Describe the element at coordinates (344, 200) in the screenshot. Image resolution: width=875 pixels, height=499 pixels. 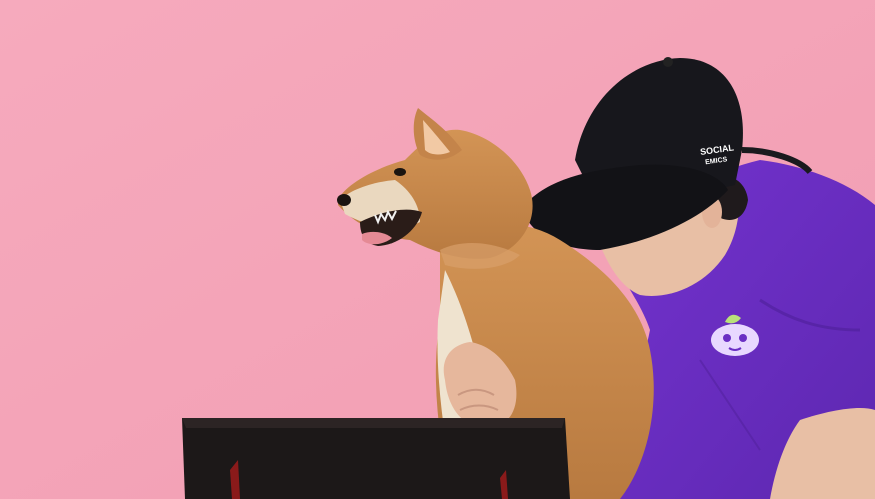
I see `dog-nose` at that location.